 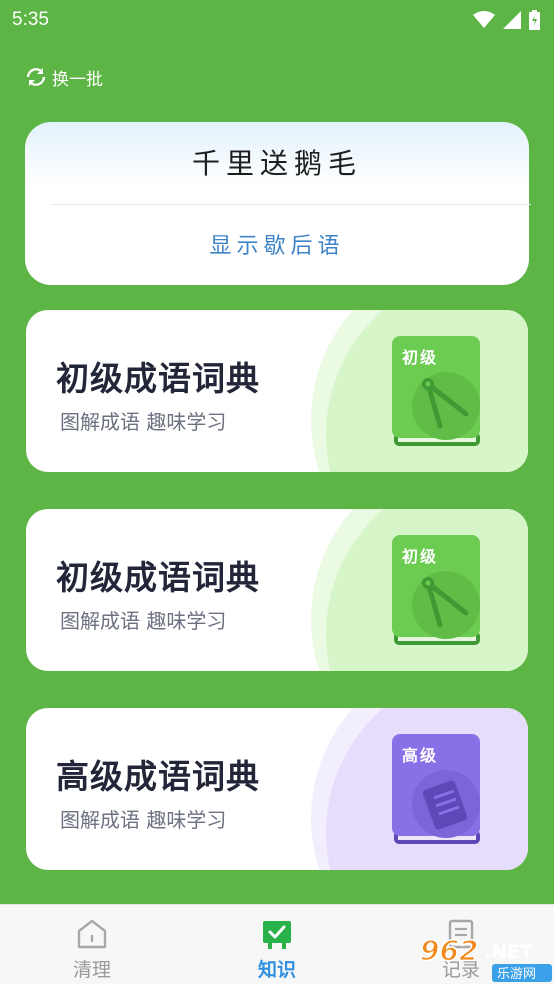 What do you see at coordinates (36, 77) in the screenshot?
I see `refresh-icon` at bounding box center [36, 77].